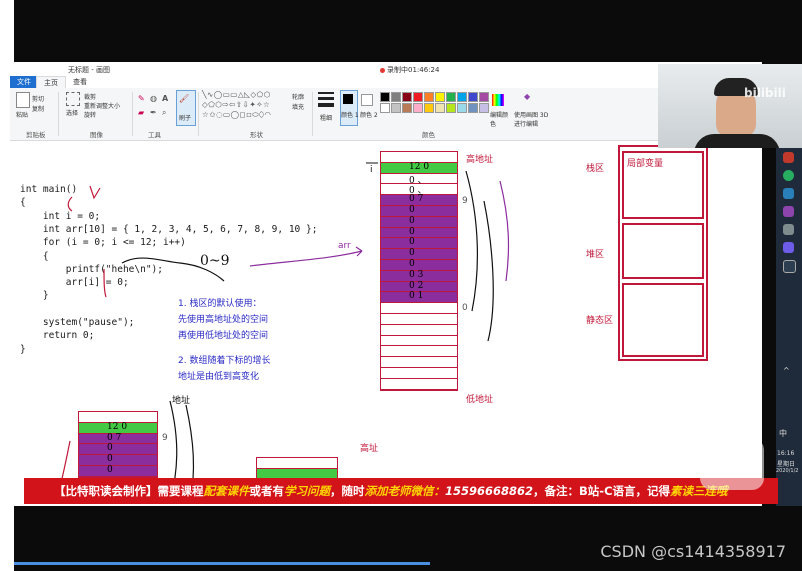 The height and width of the screenshot is (571, 802). I want to click on play-icon, so click(734, 464).